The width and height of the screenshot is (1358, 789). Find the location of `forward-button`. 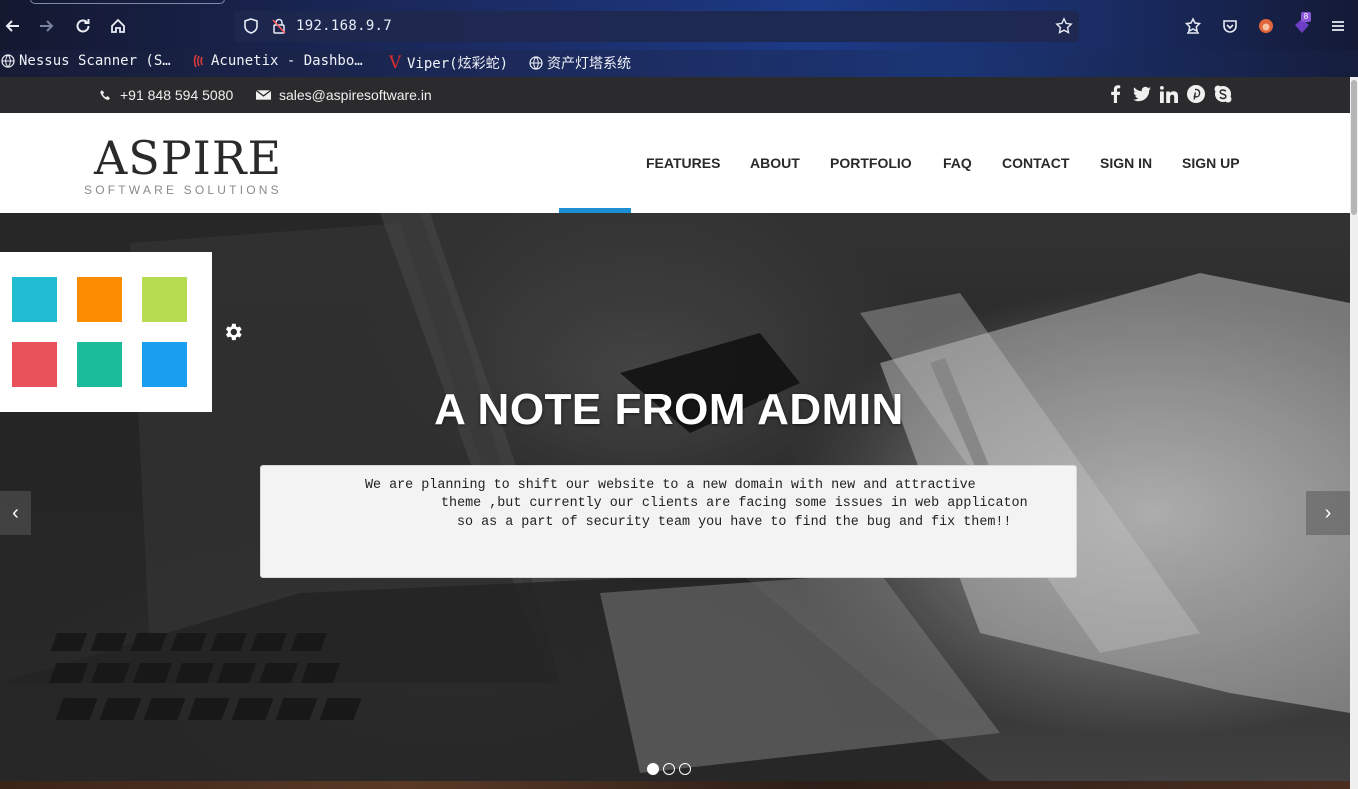

forward-button is located at coordinates (47, 26).